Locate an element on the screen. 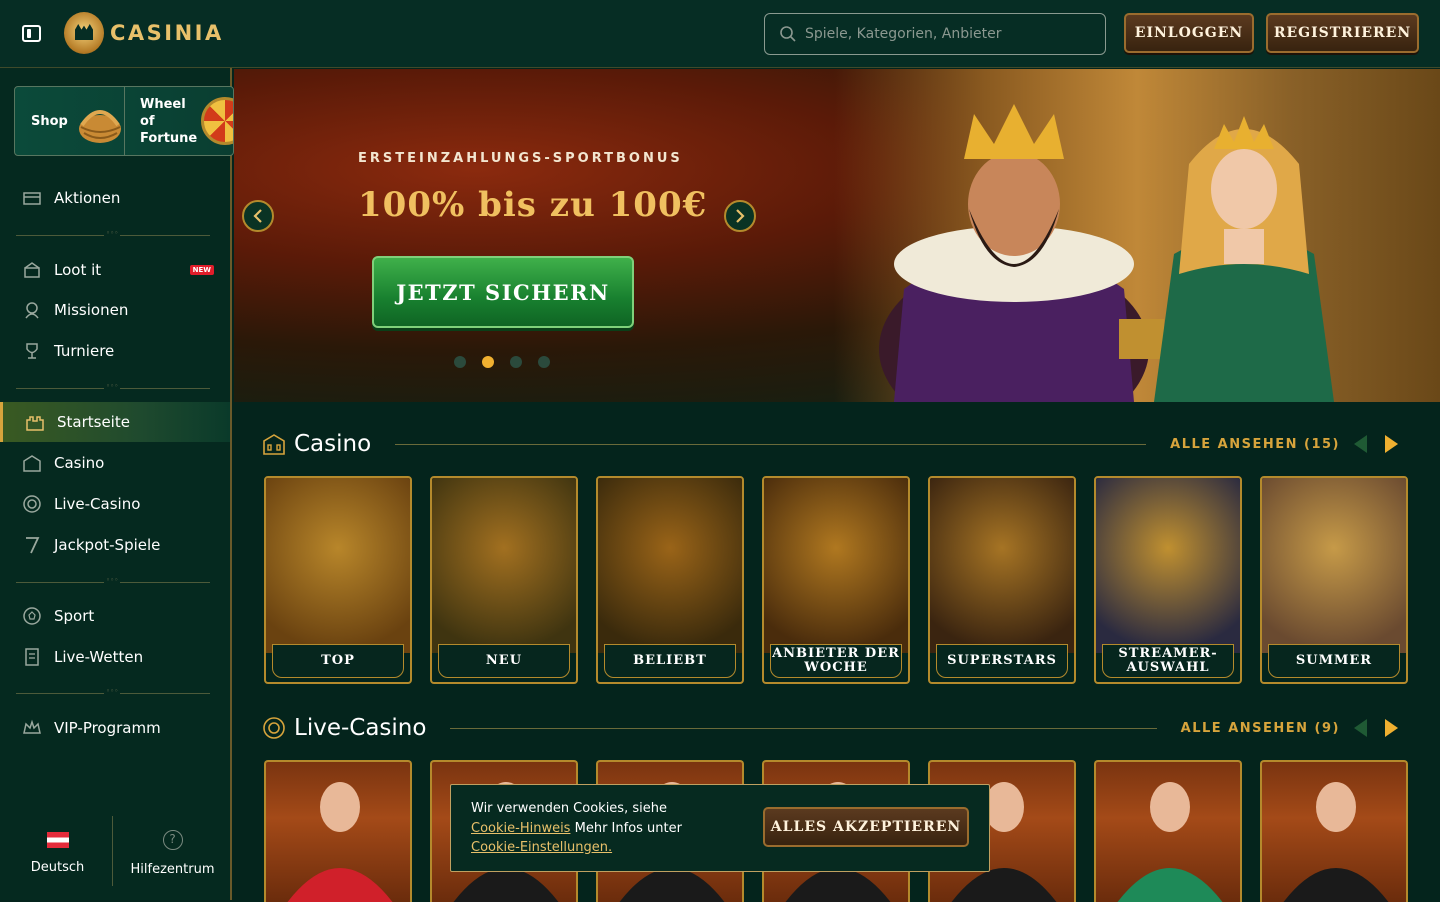  casino-category-card: SUPERSTARS is located at coordinates (1002, 580).